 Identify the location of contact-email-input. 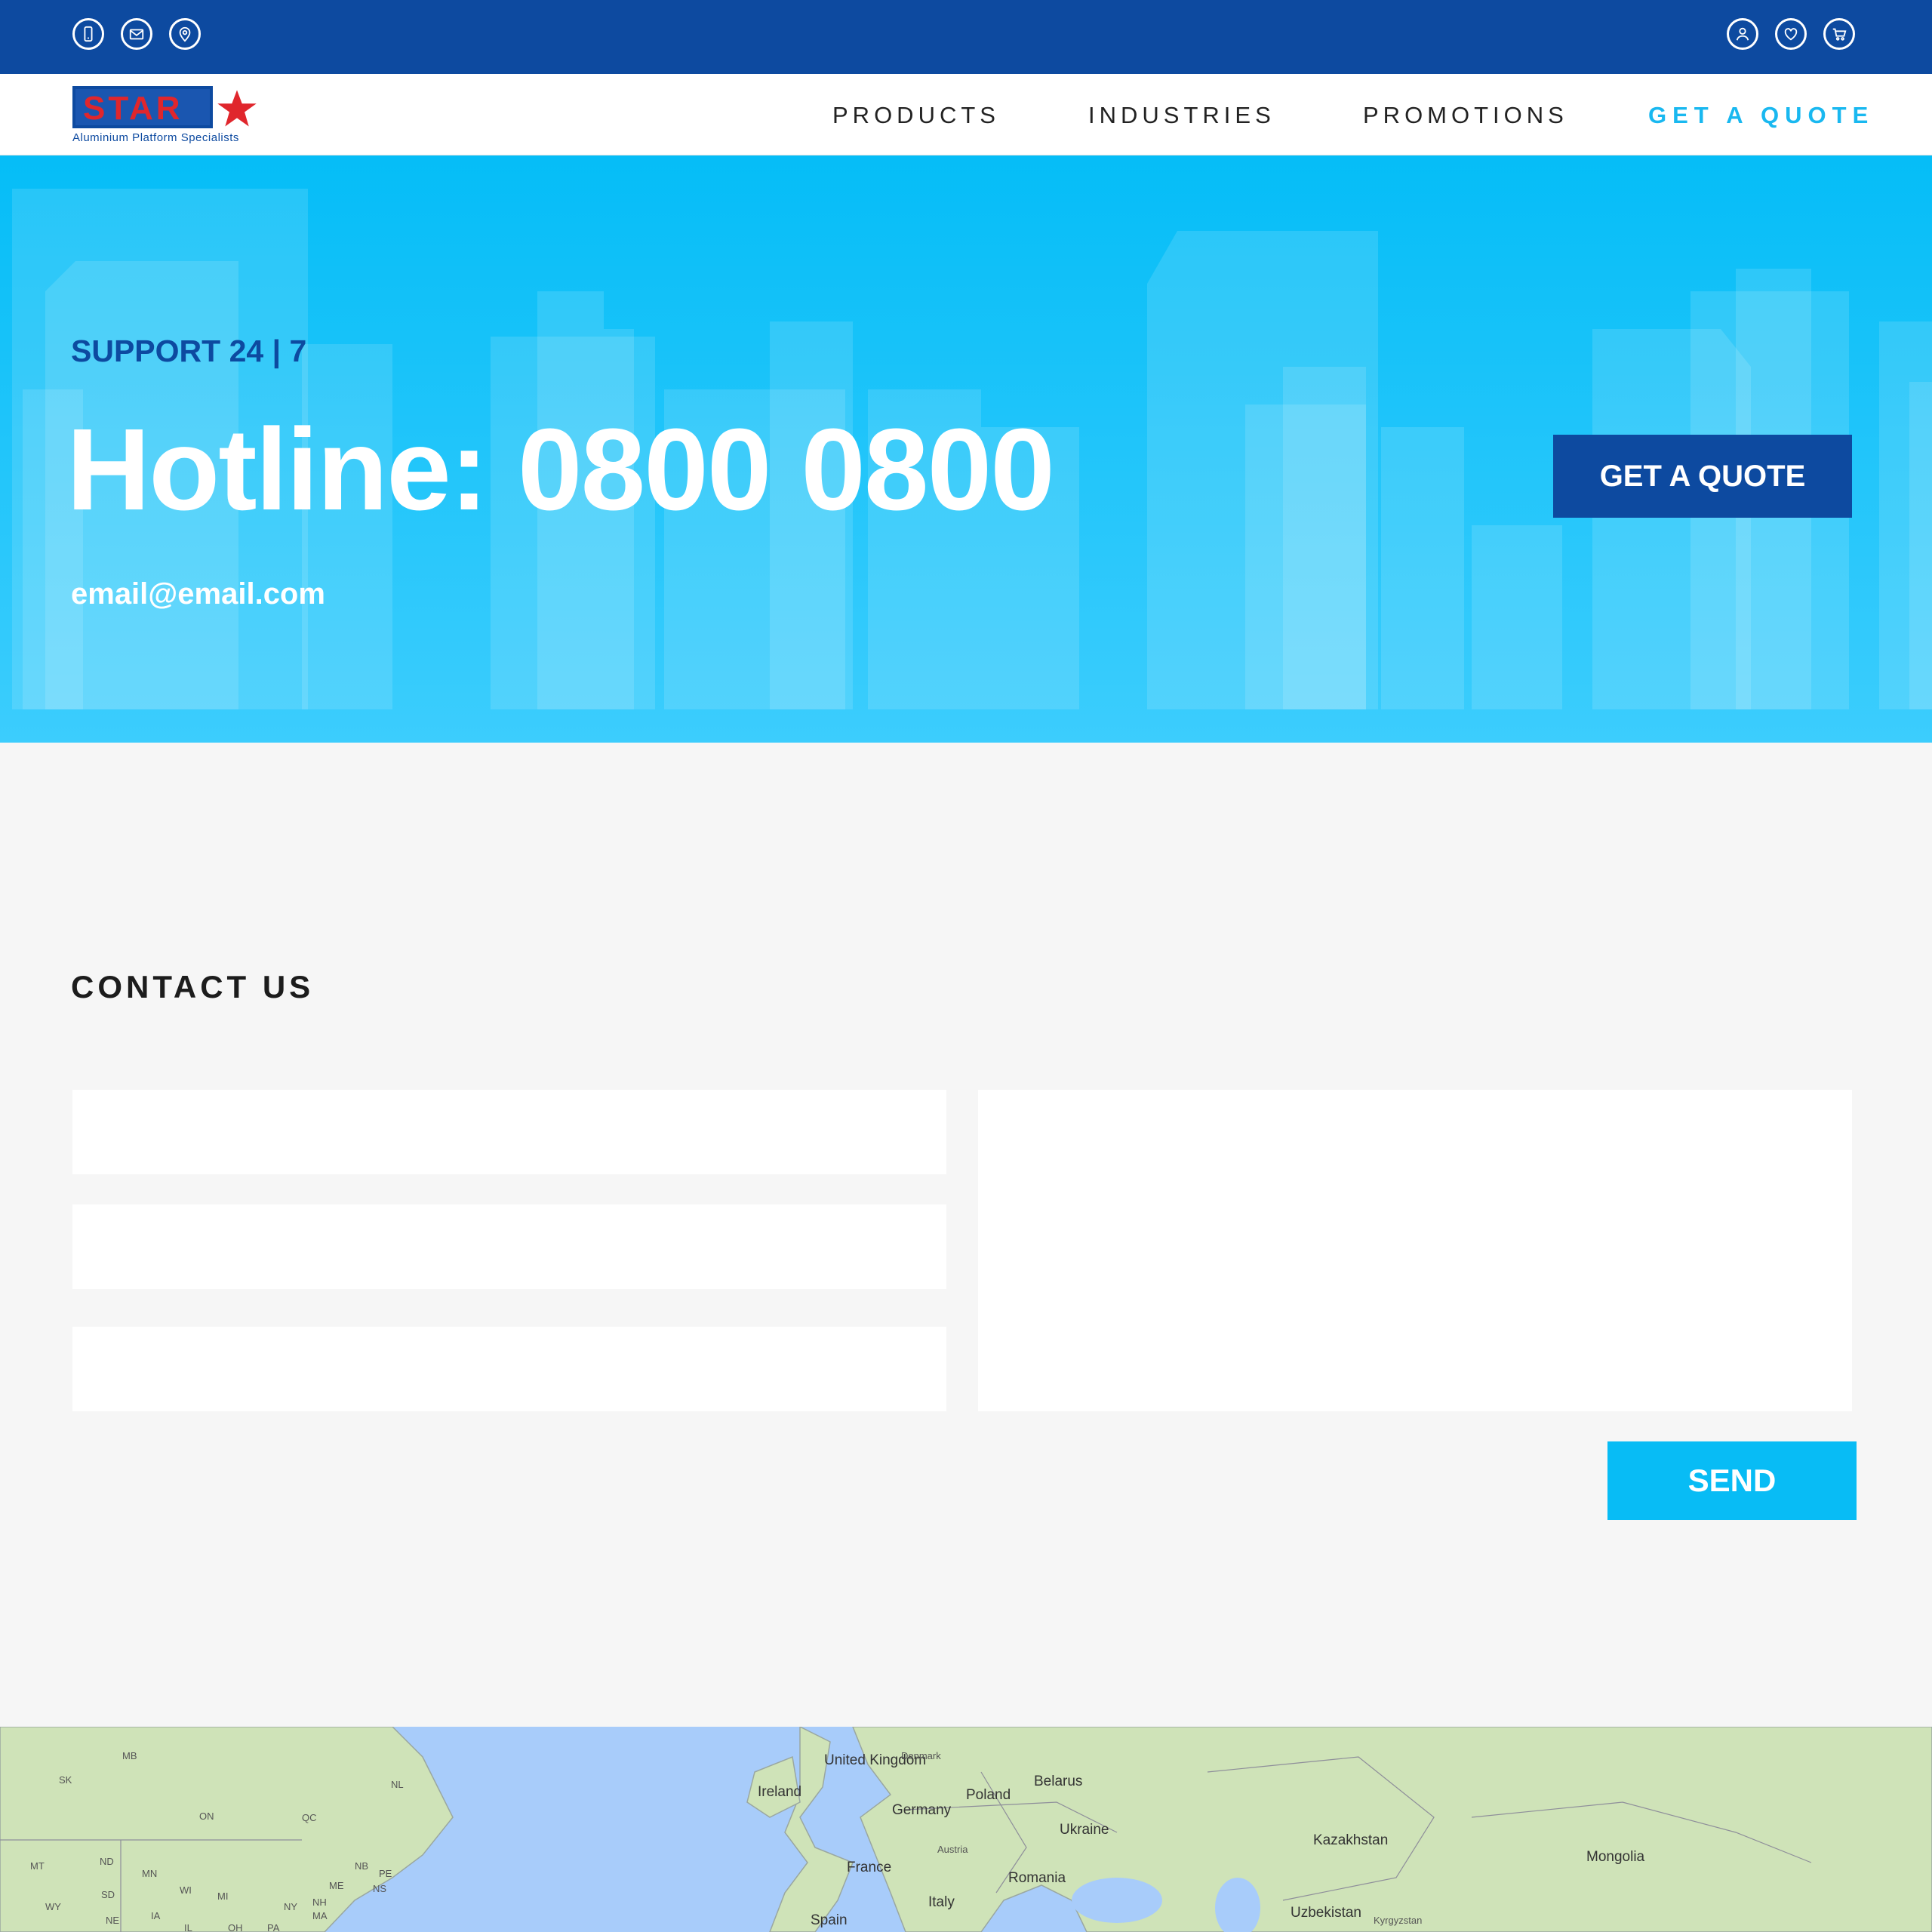
(509, 1246).